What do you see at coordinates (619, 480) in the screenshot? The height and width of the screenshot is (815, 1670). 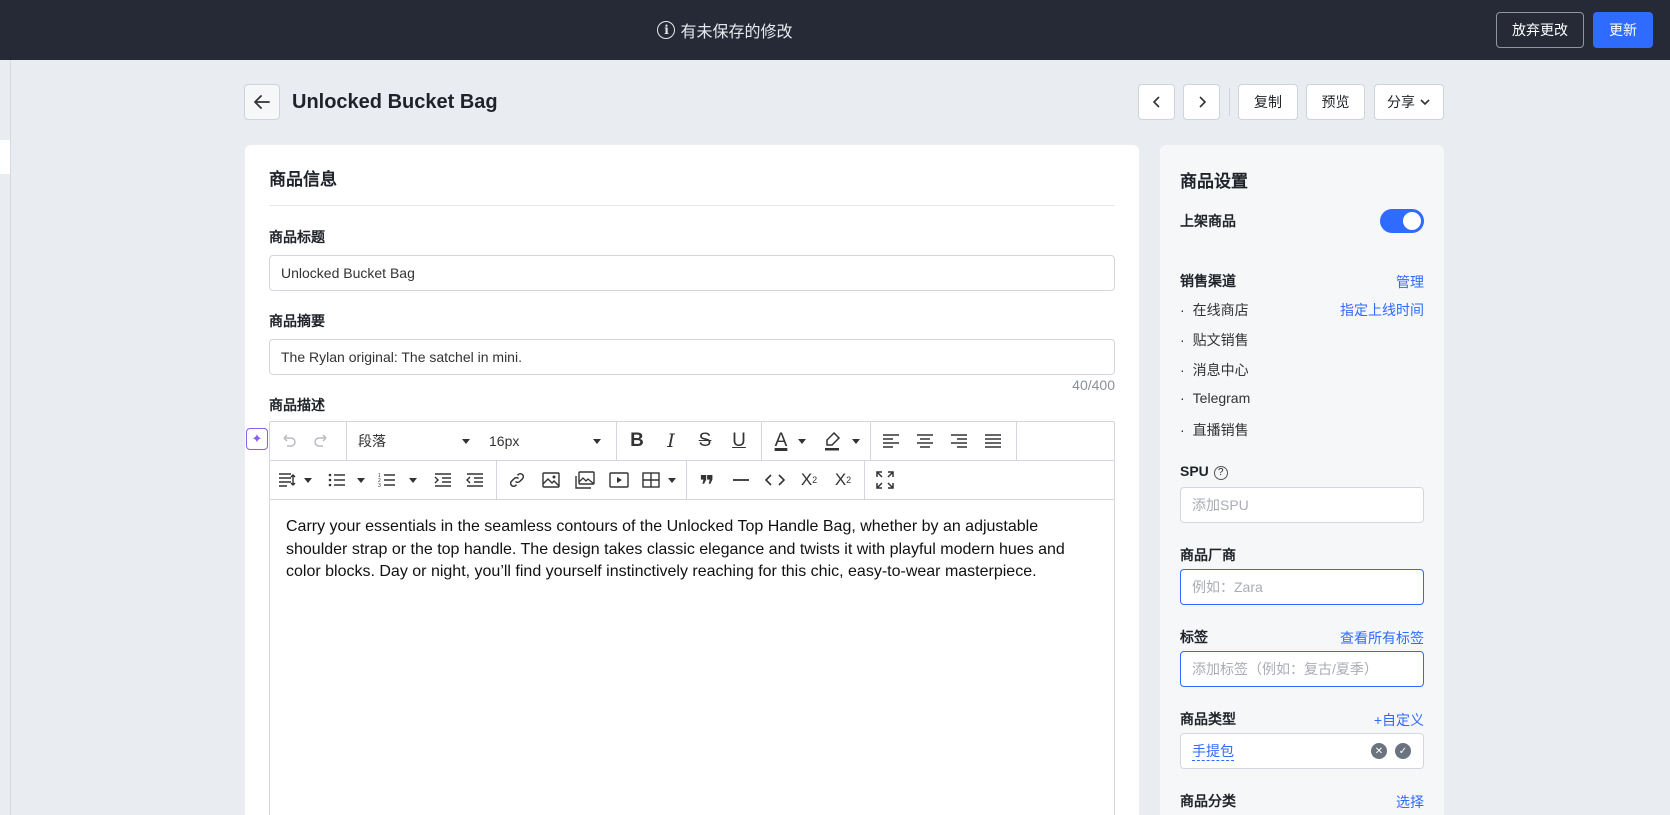 I see `video-icon` at bounding box center [619, 480].